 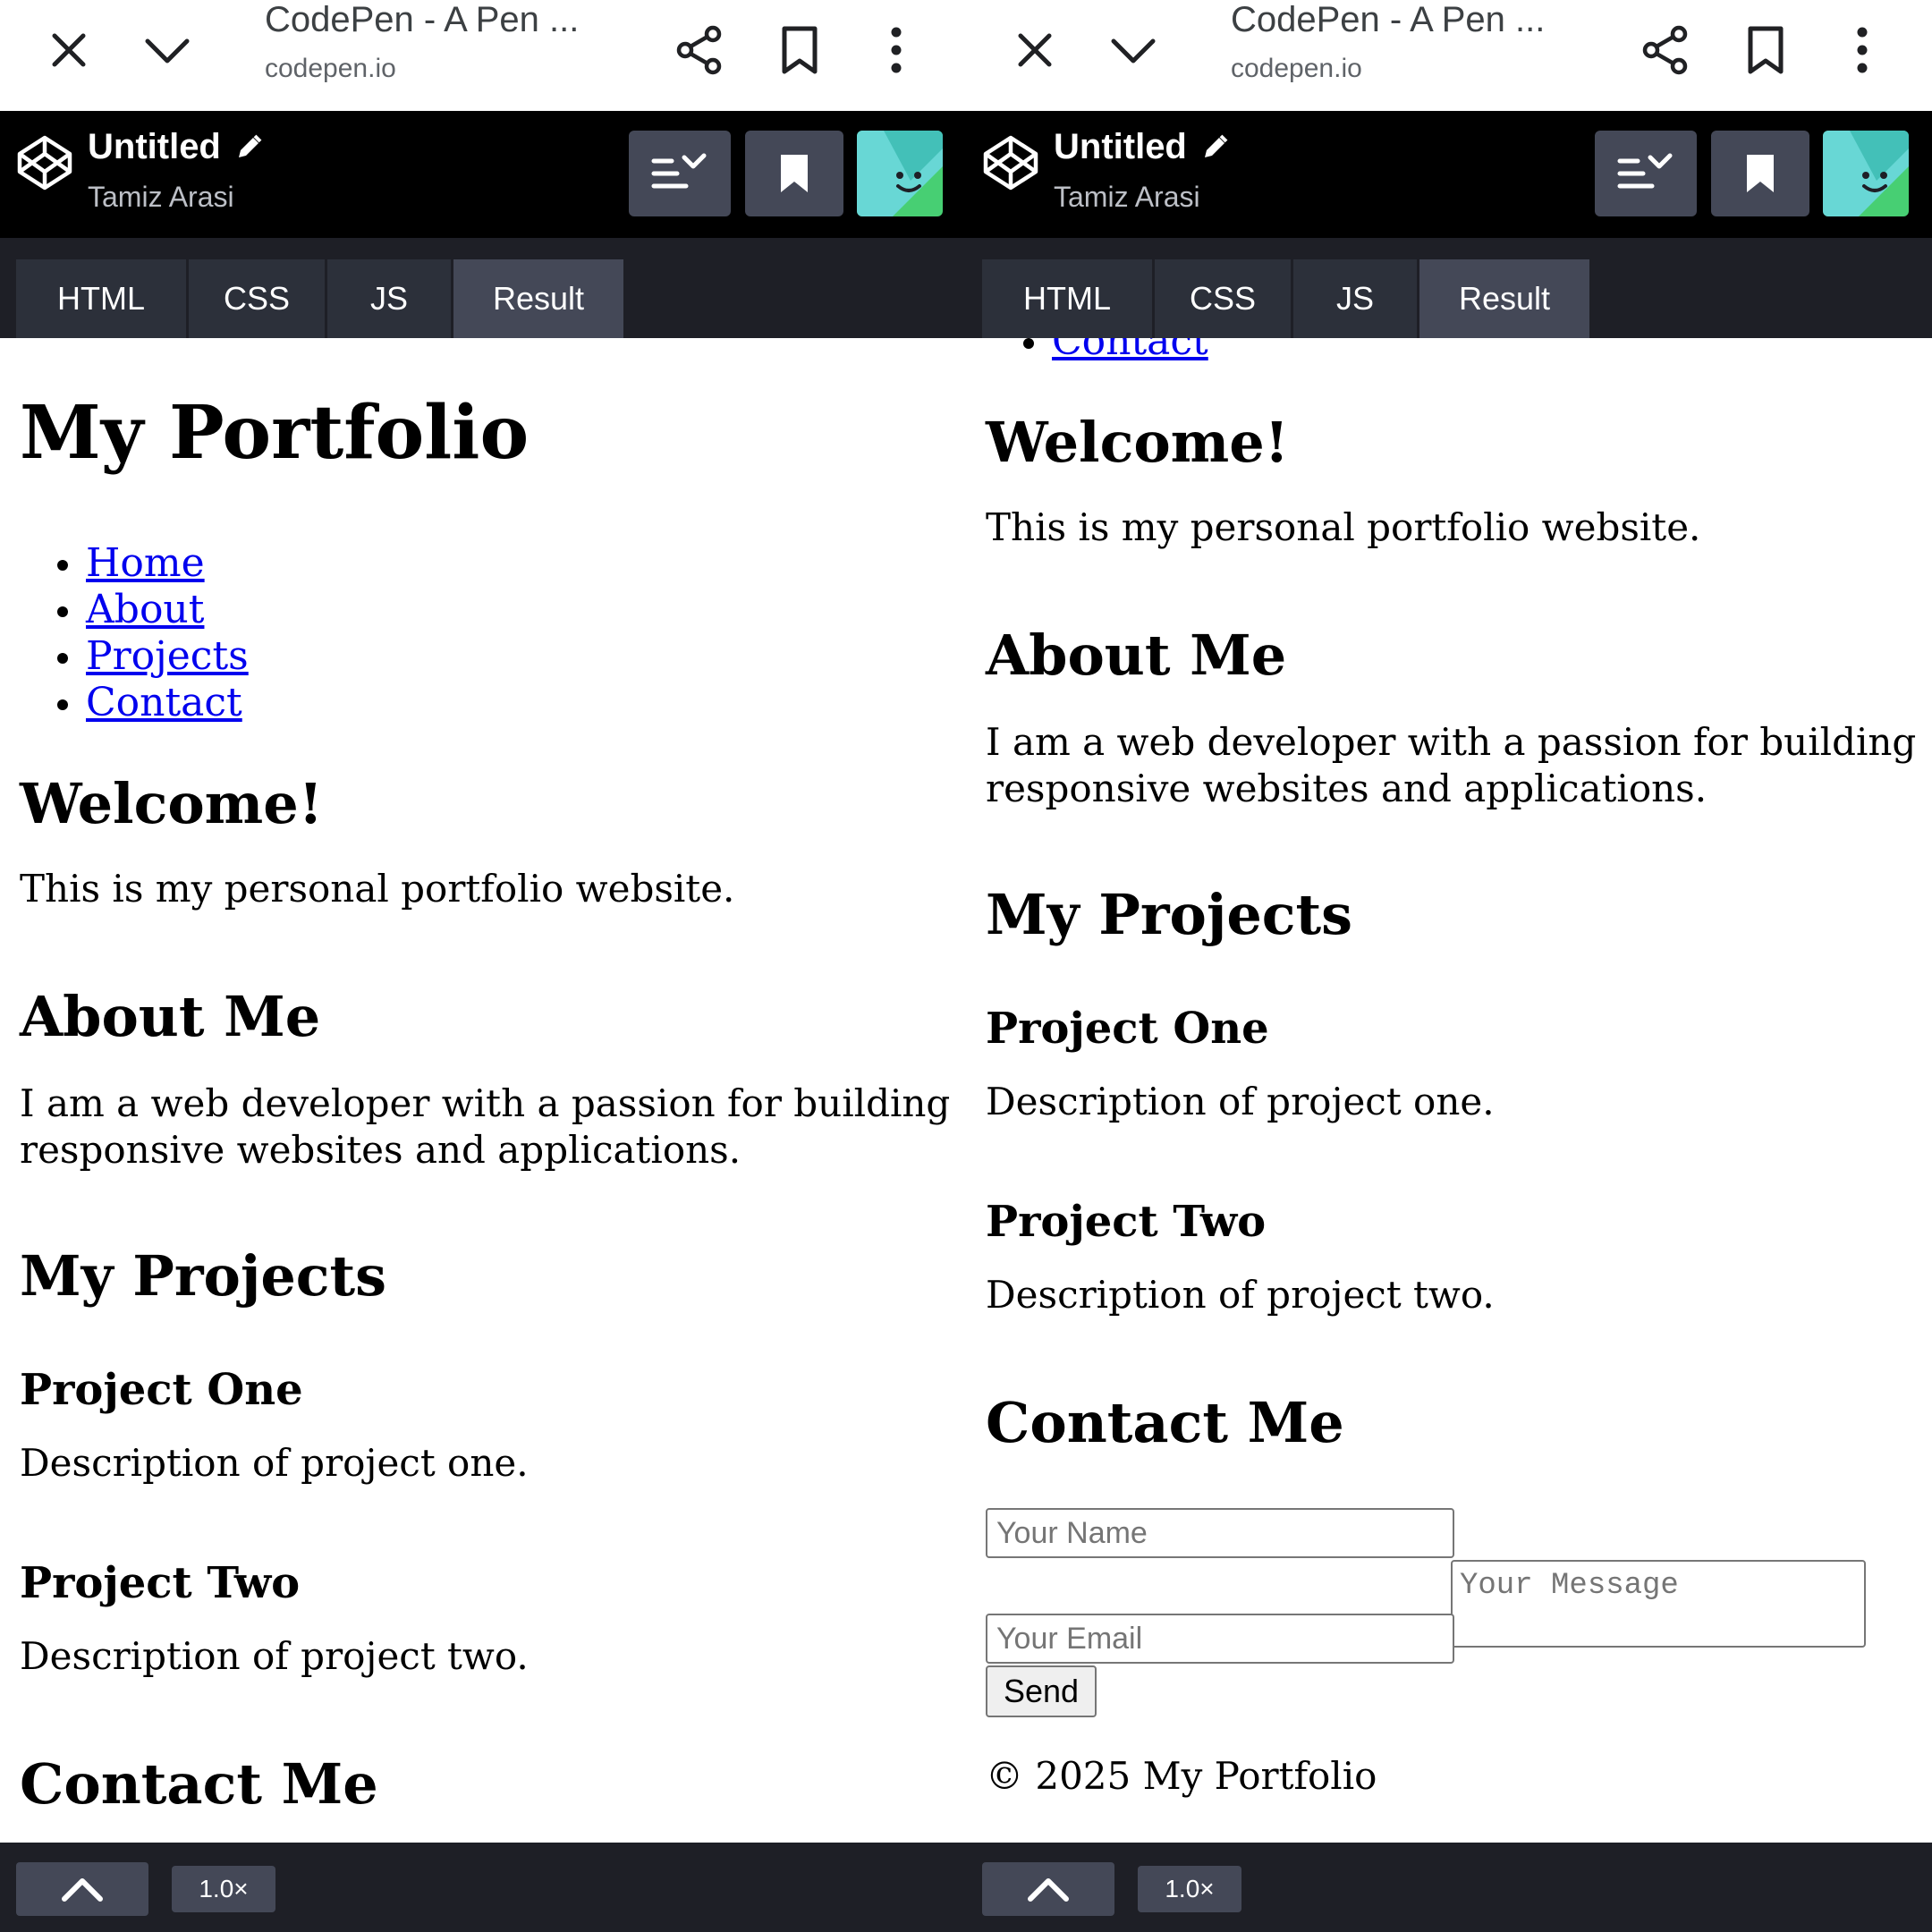 I want to click on project-one-description: Description of project one., so click(x=274, y=1463).